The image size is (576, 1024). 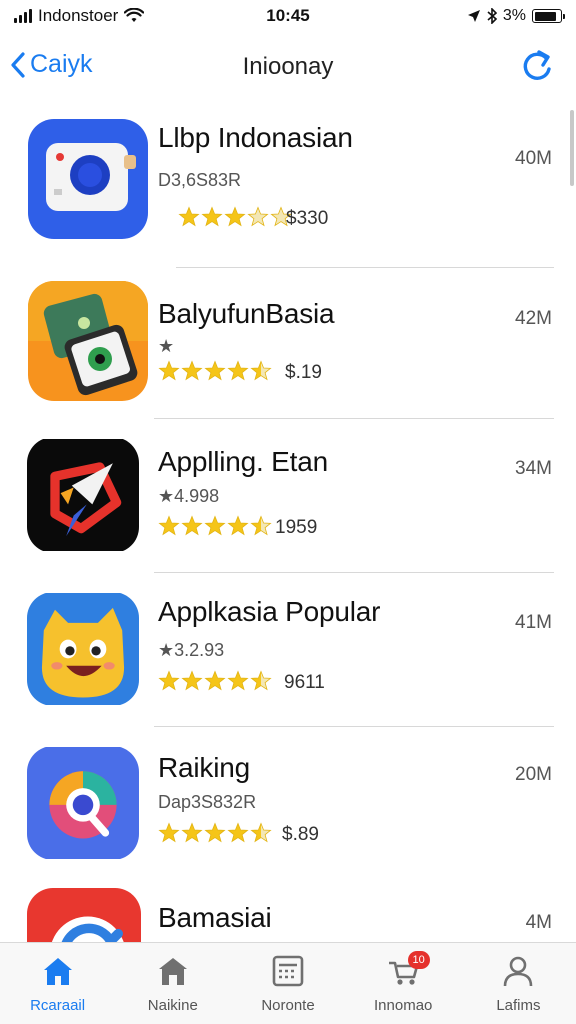 I want to click on app-price: 9611, so click(x=304, y=682).